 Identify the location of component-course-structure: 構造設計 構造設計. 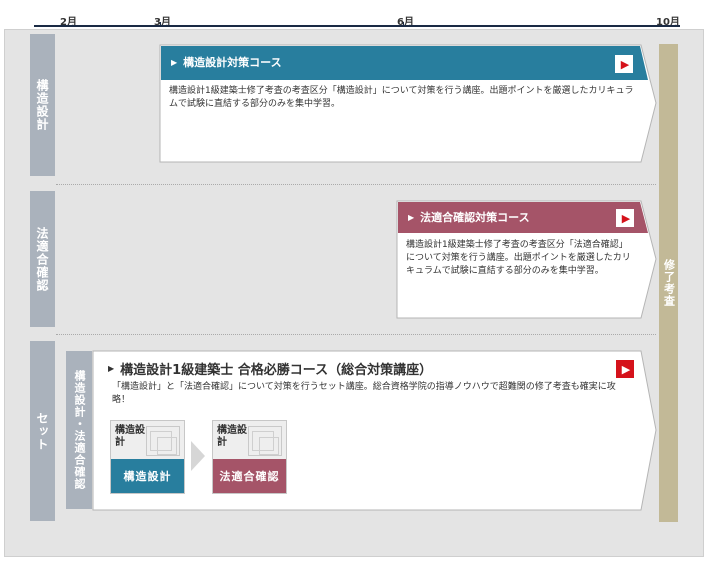
(147, 457).